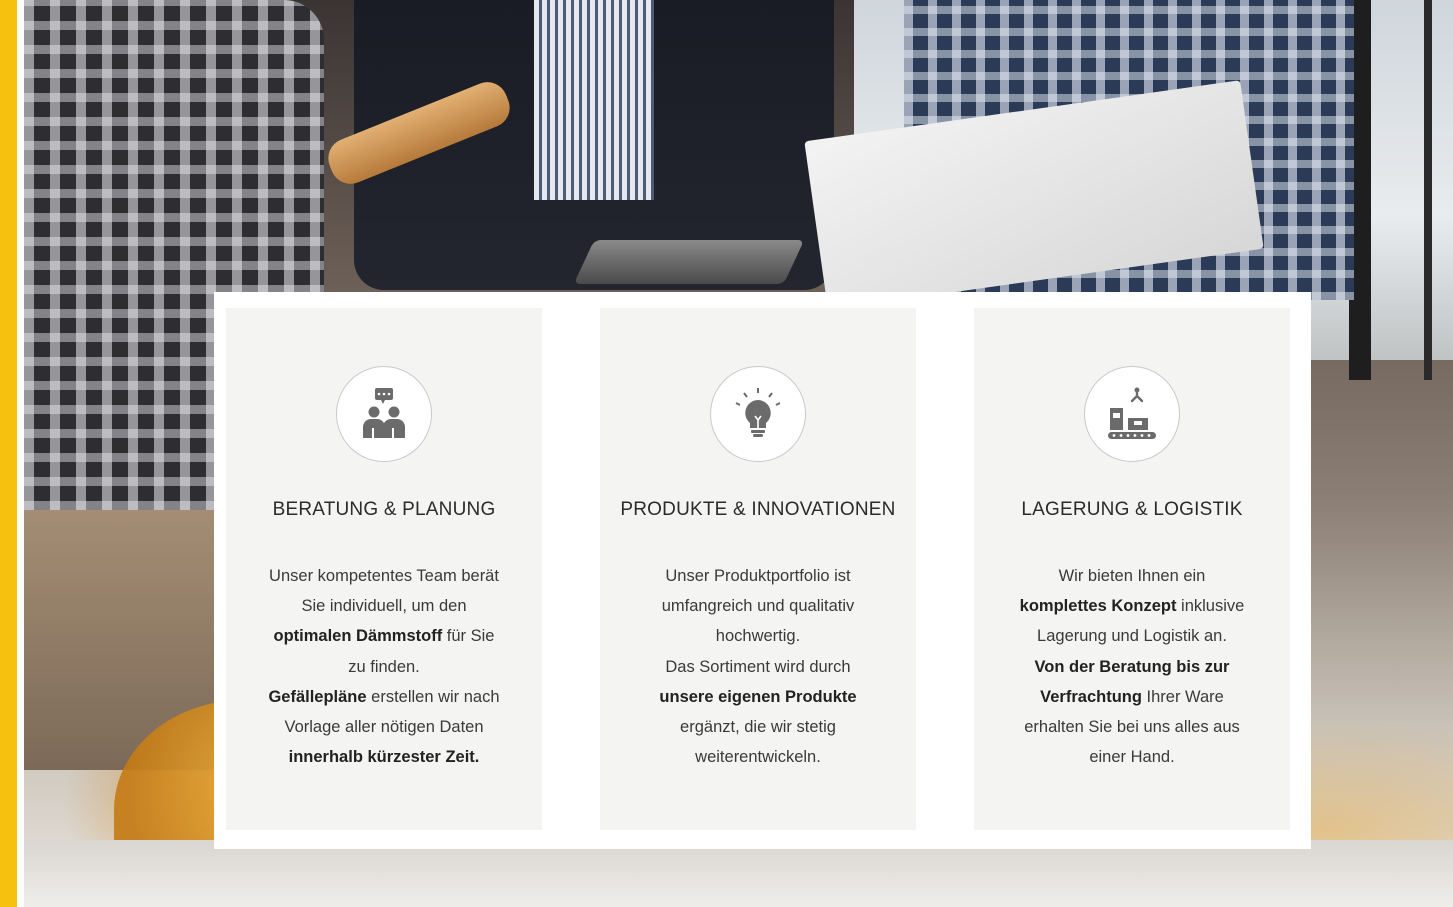  I want to click on text: Sie individuell, um den, so click(384, 606).